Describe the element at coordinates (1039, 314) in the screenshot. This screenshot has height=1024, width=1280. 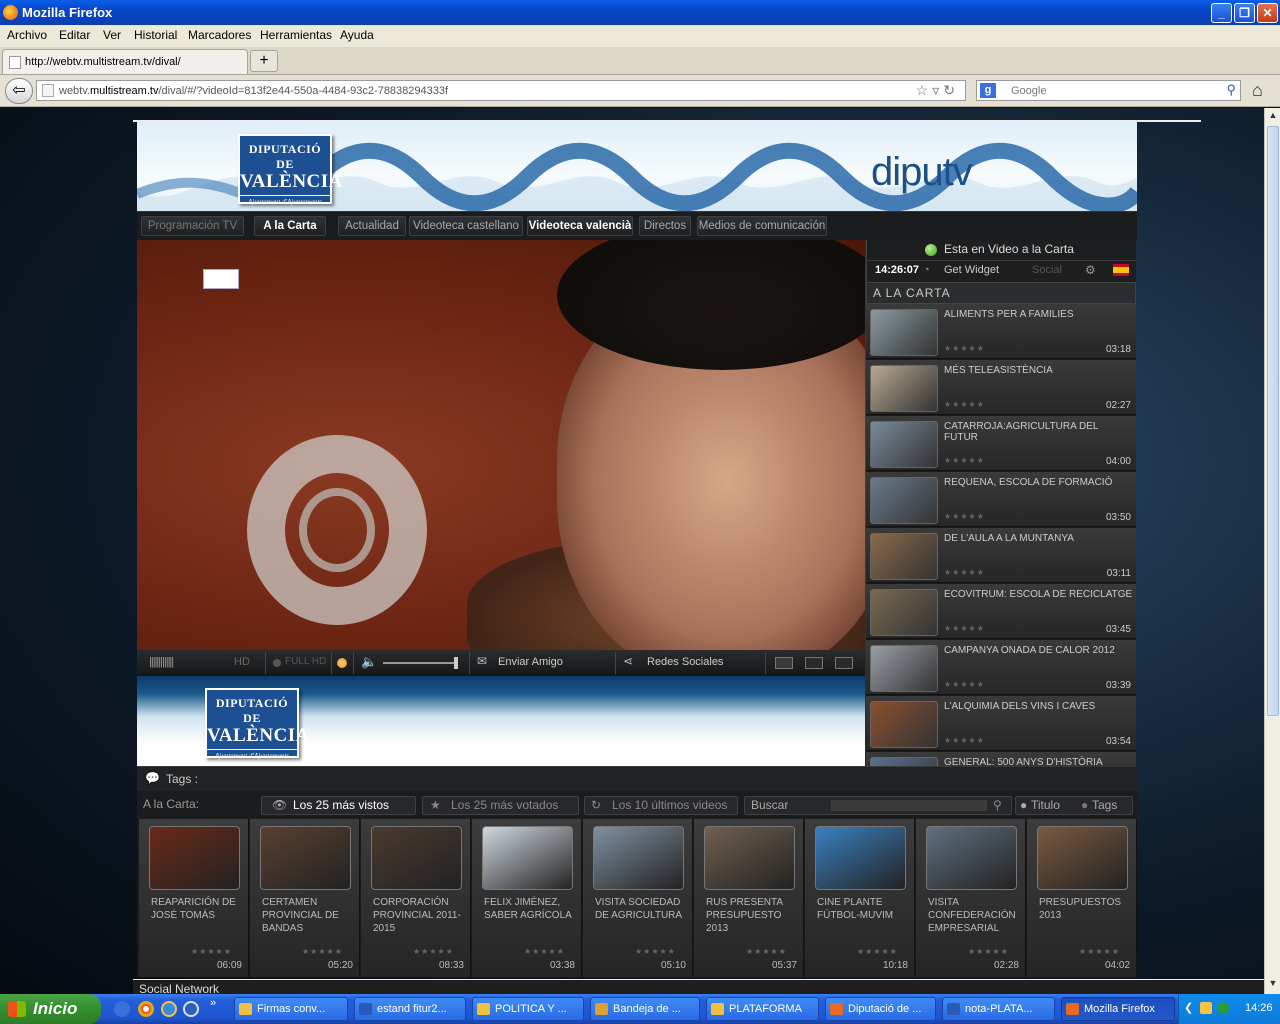
I see `video-title: ALIMENTS PER A FAMILIES` at that location.